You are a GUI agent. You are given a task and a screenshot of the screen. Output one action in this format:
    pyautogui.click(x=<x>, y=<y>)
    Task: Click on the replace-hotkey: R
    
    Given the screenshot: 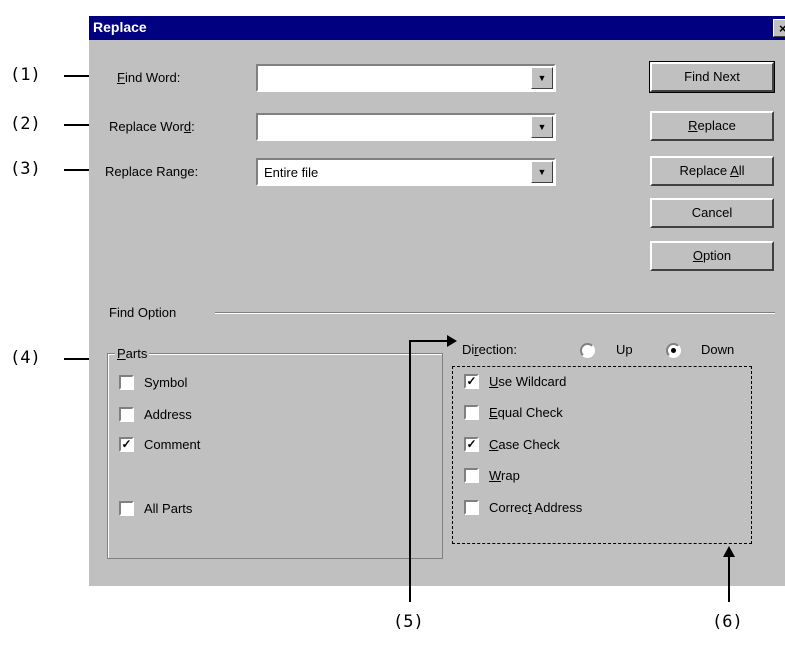 What is the action you would take?
    pyautogui.click(x=693, y=125)
    